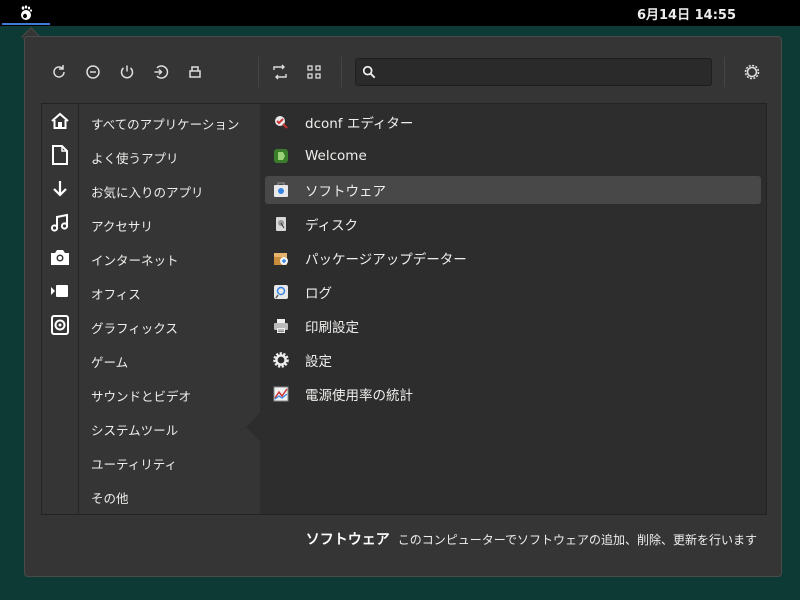 This screenshot has width=800, height=600. What do you see at coordinates (169, 157) in the screenshot?
I see `category-item: よく使うアプリ` at bounding box center [169, 157].